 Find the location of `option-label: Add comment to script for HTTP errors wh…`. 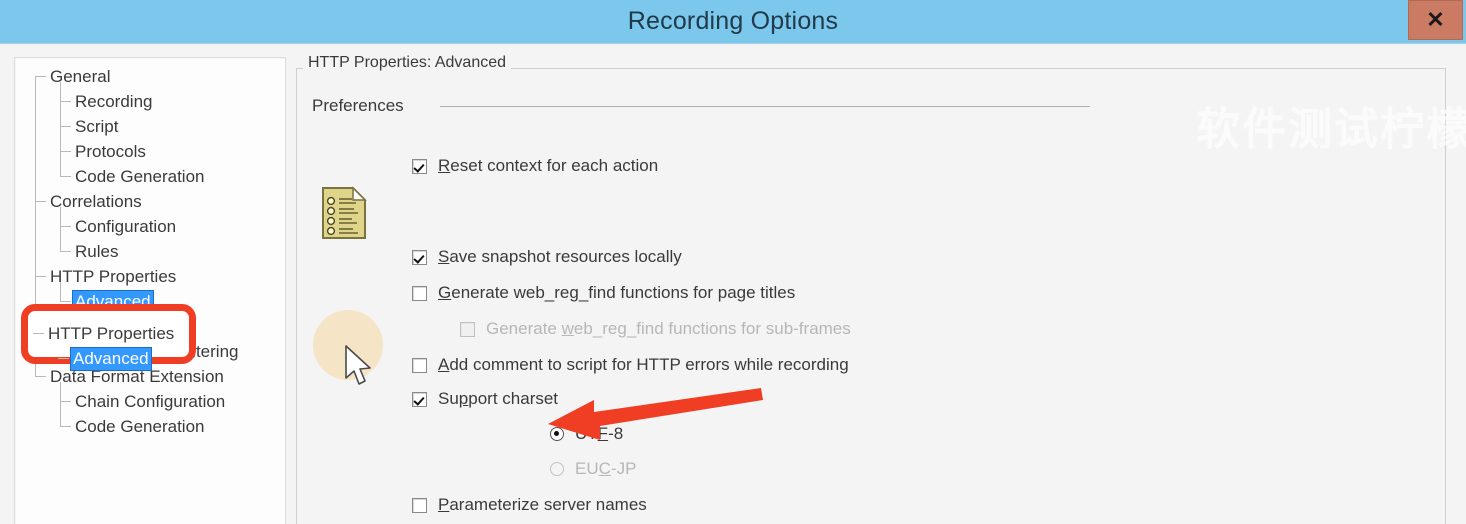

option-label: Add comment to script for HTTP errors wh… is located at coordinates (643, 364).